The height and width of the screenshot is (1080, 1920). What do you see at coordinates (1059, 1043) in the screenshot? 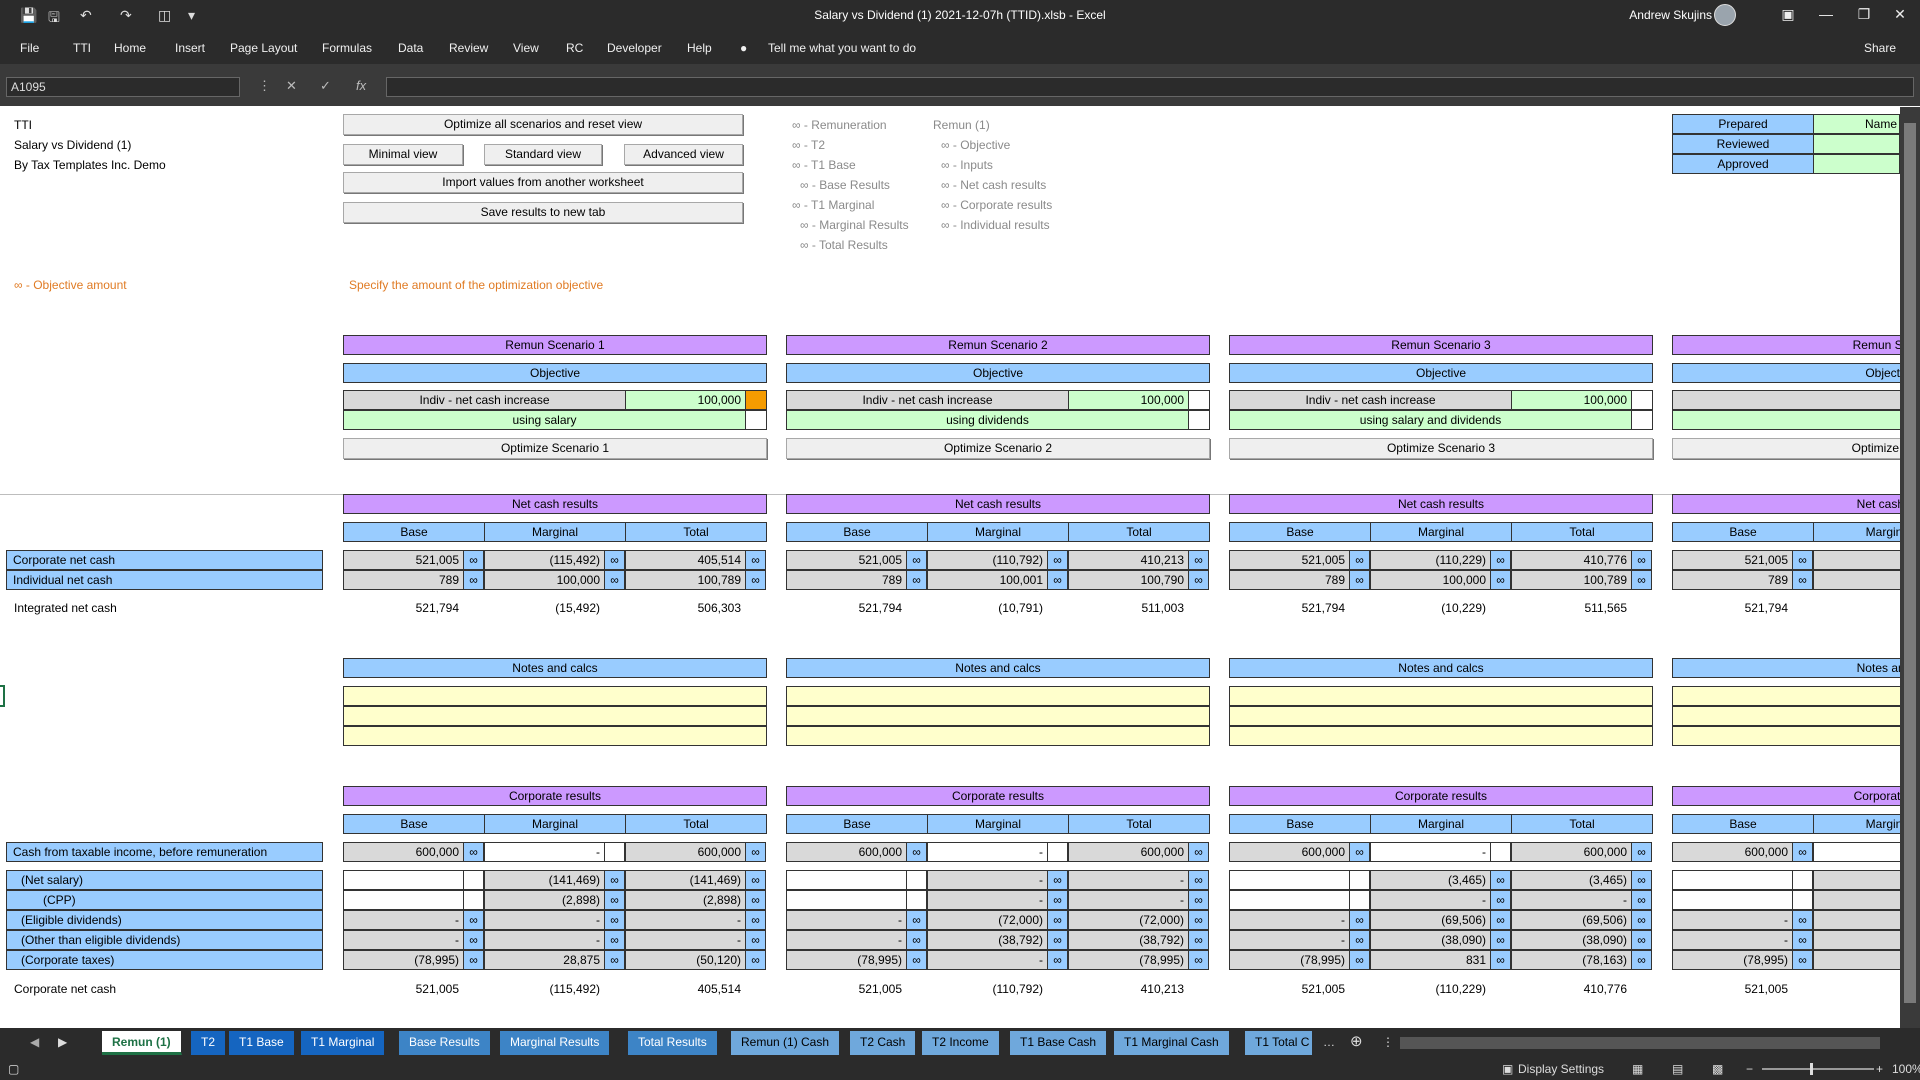
I see `sheet-tab-t1-base-cash: T1 Base Cash` at bounding box center [1059, 1043].